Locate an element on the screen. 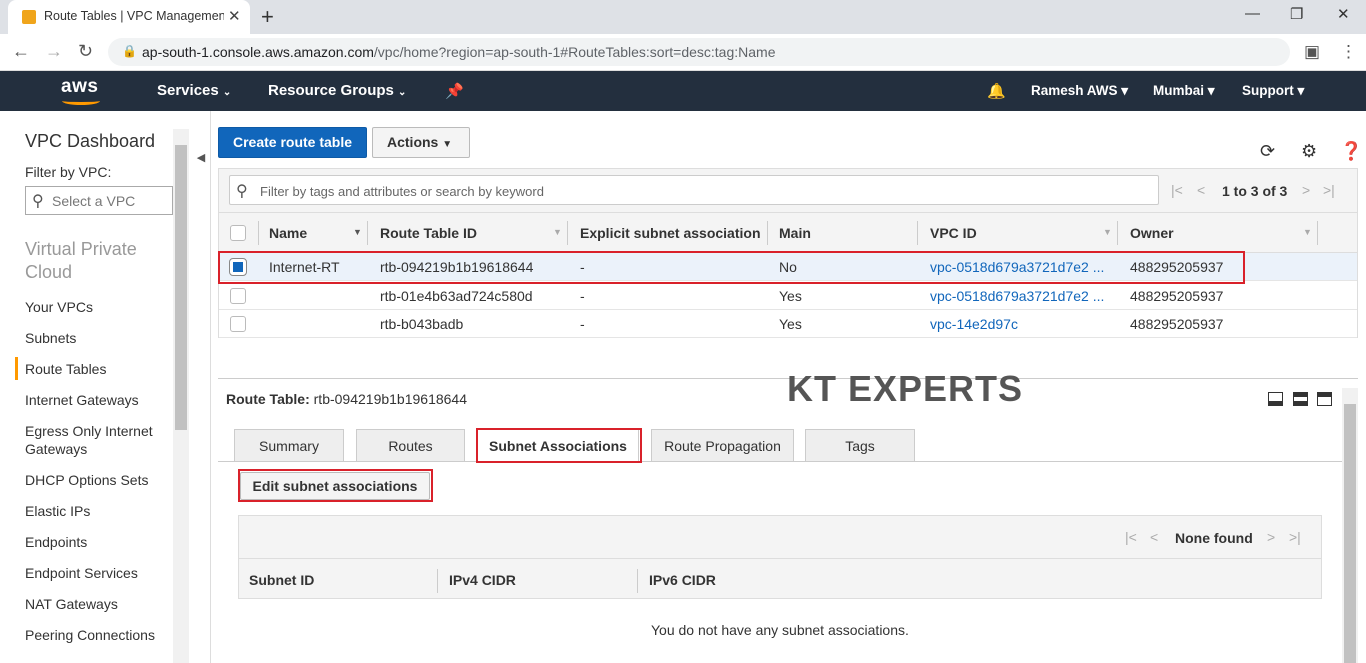  minimize-icon: — is located at coordinates (1252, 13).